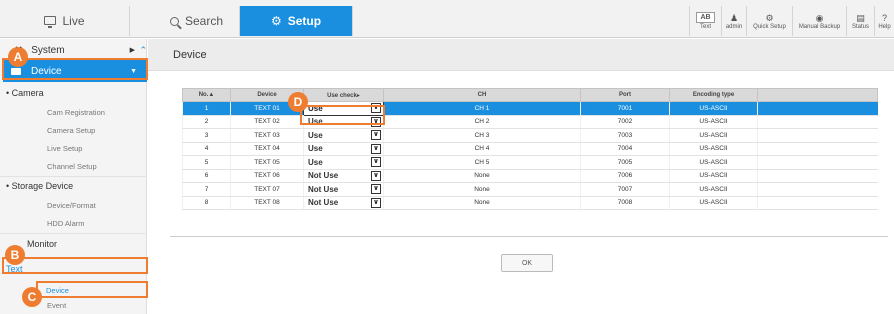 The height and width of the screenshot is (314, 894). Describe the element at coordinates (276, 21) in the screenshot. I see `gear-icon: ⚙` at that location.